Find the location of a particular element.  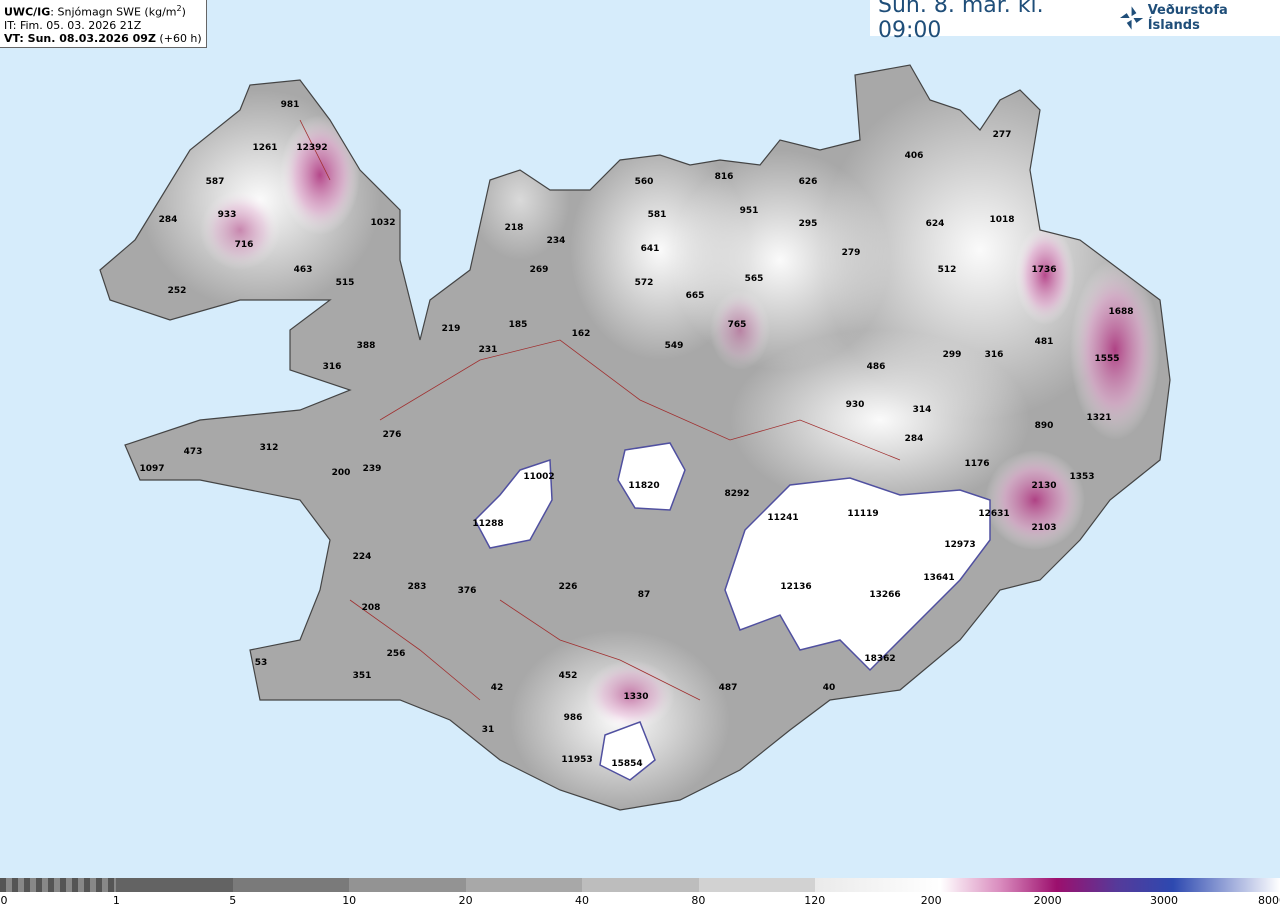

swe-value-label: 239 is located at coordinates (372, 469).